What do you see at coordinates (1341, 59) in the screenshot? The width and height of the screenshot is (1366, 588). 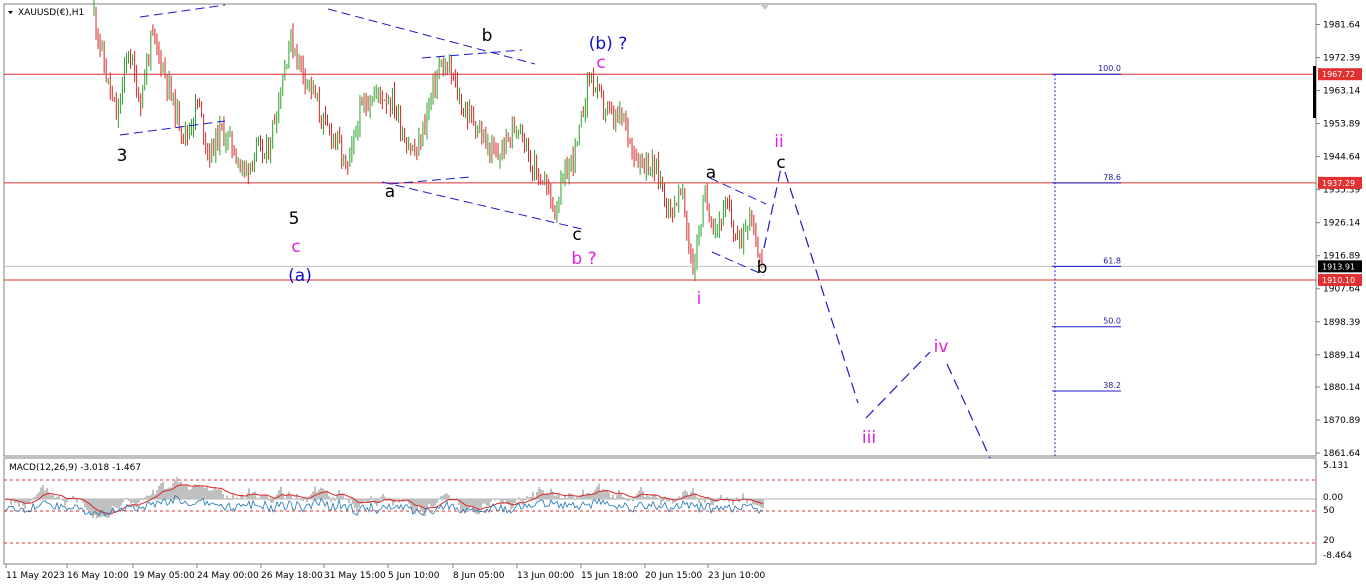 I see `price-tick-label: 1972.39` at bounding box center [1341, 59].